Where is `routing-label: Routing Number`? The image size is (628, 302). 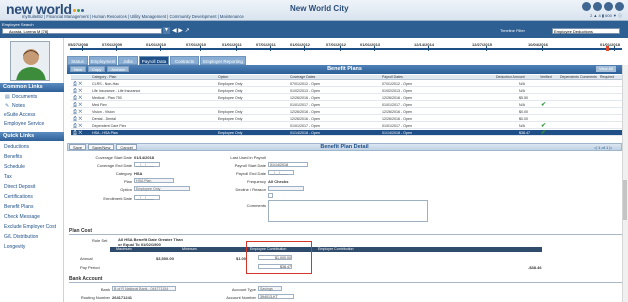
routing-label: Routing Number is located at coordinates (95, 297).